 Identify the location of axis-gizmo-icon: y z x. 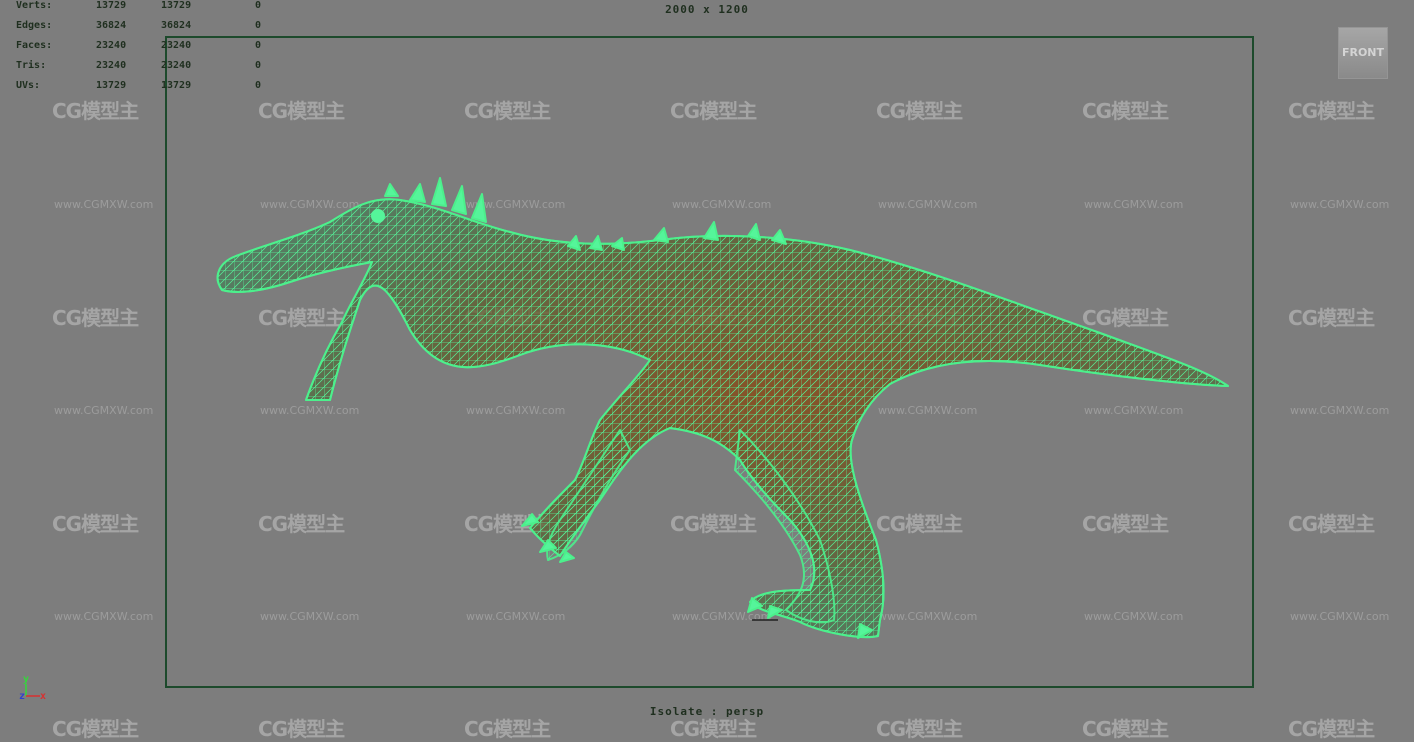
(32, 688).